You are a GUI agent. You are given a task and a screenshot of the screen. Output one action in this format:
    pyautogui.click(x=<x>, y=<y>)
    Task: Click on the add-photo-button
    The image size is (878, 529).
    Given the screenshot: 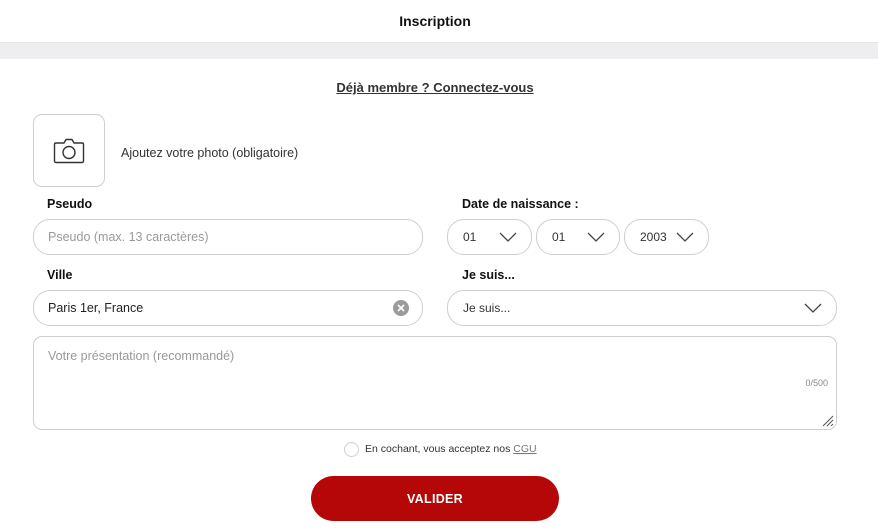 What is the action you would take?
    pyautogui.click(x=69, y=150)
    